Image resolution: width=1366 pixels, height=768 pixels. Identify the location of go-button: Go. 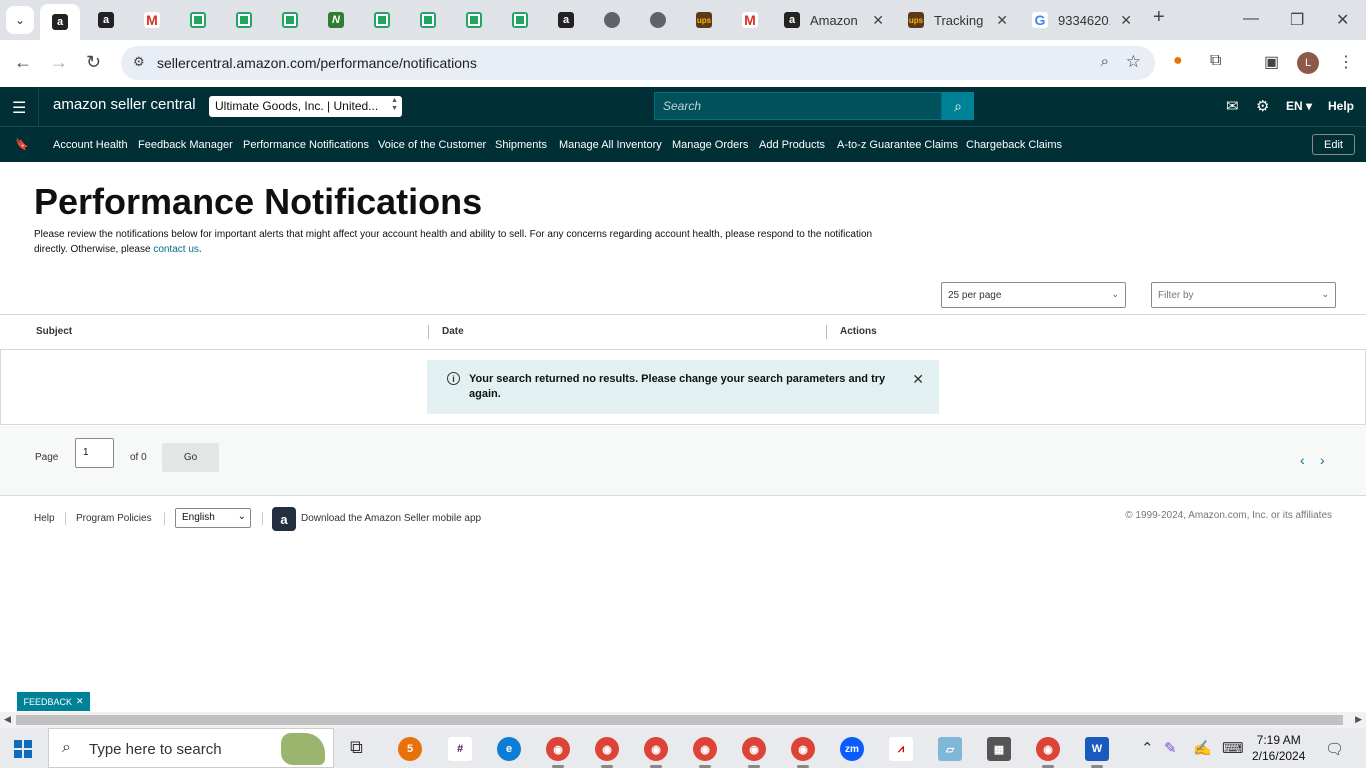
(190, 457).